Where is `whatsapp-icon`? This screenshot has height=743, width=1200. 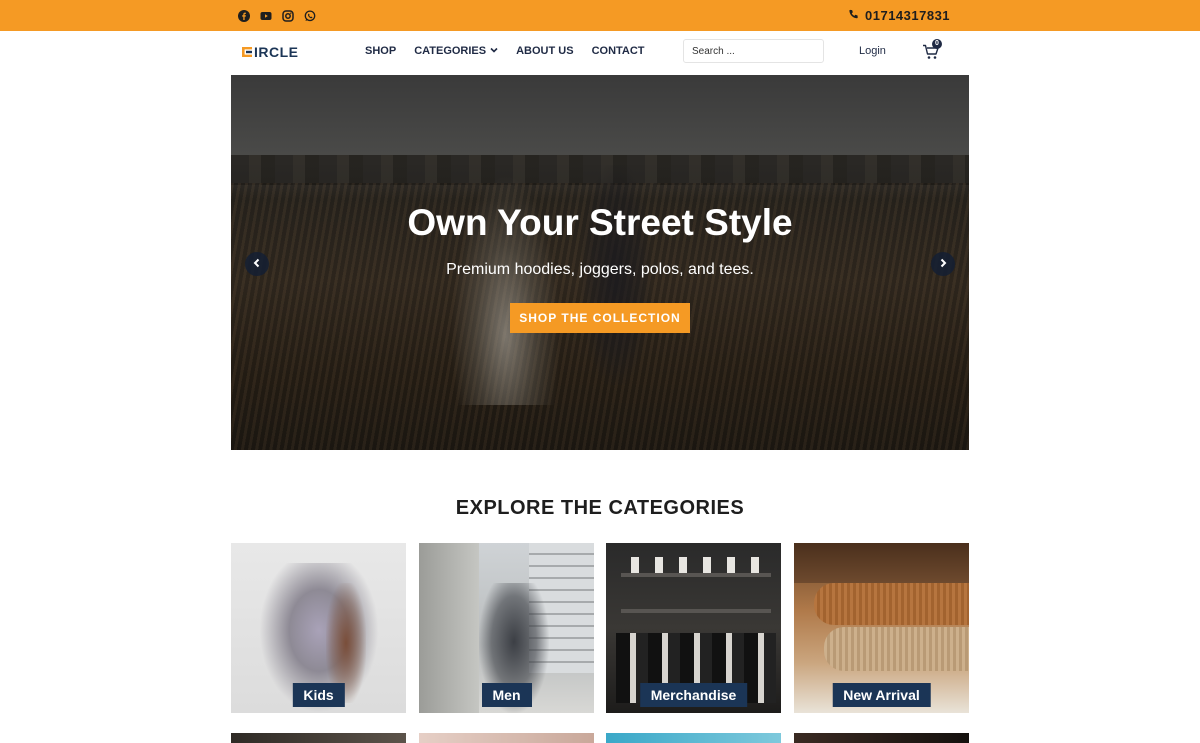
whatsapp-icon is located at coordinates (310, 15).